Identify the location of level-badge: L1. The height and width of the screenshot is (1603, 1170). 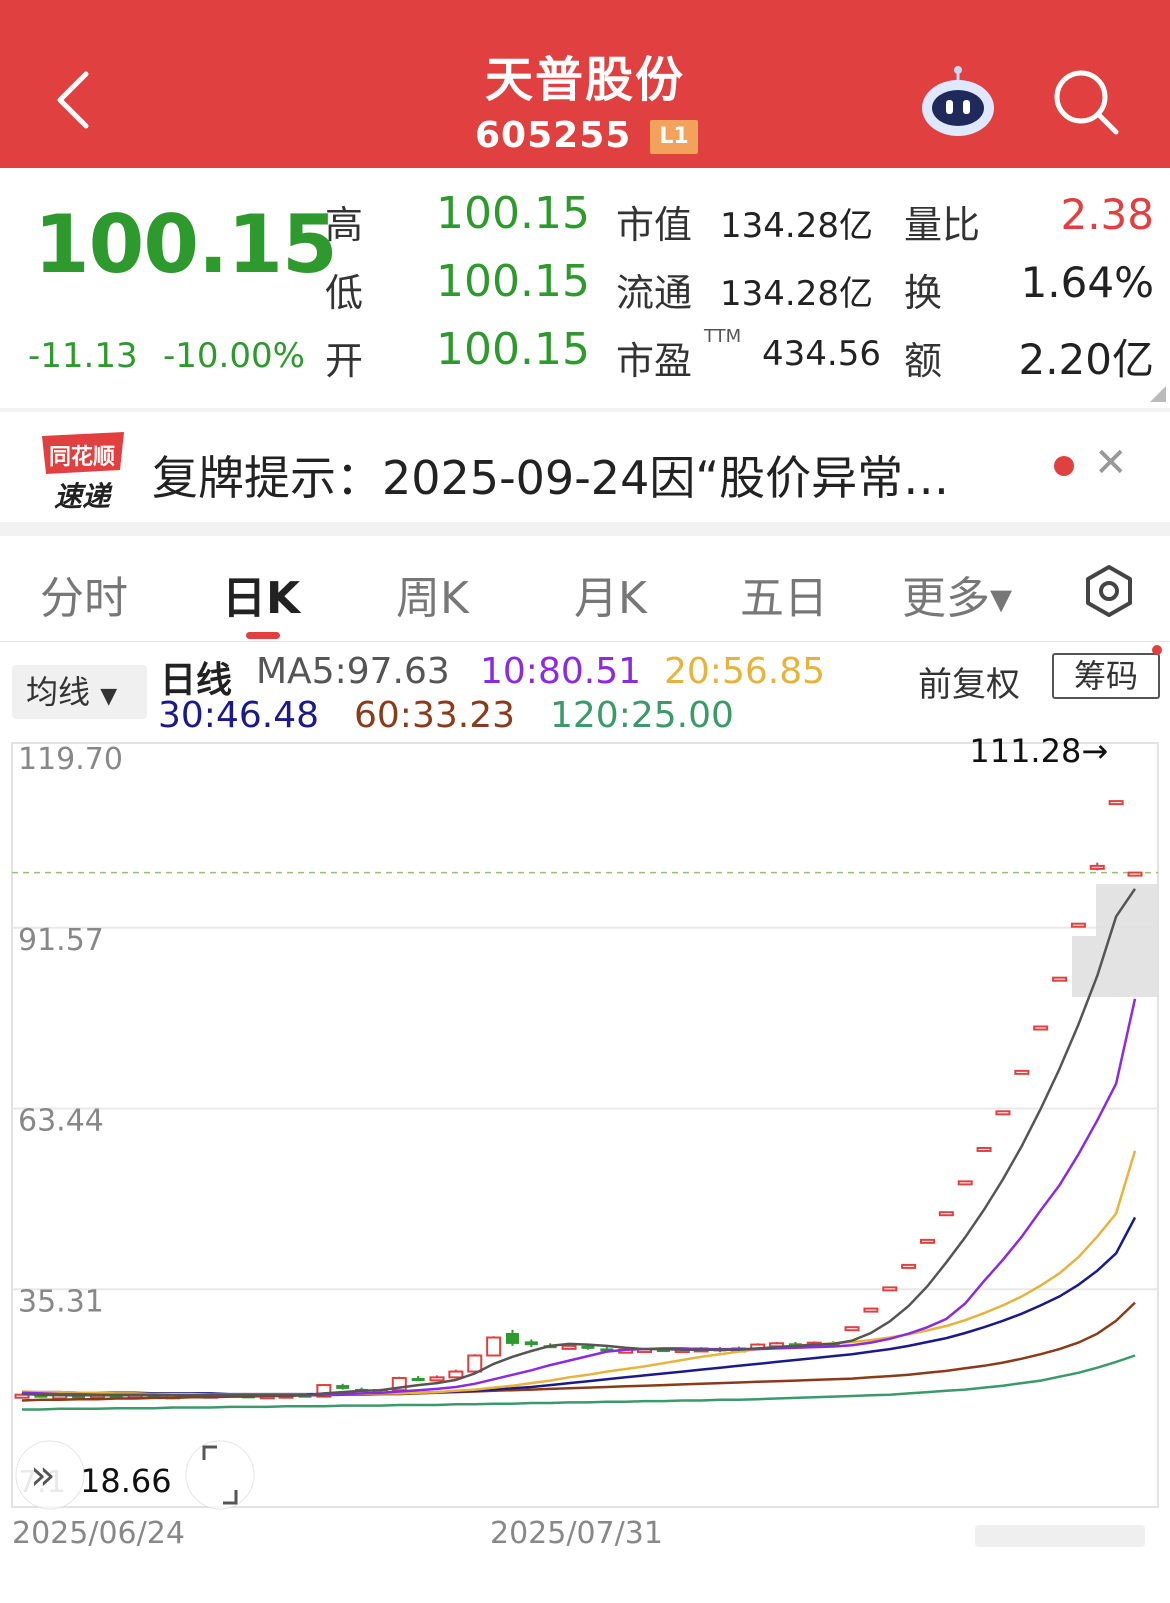
(674, 137).